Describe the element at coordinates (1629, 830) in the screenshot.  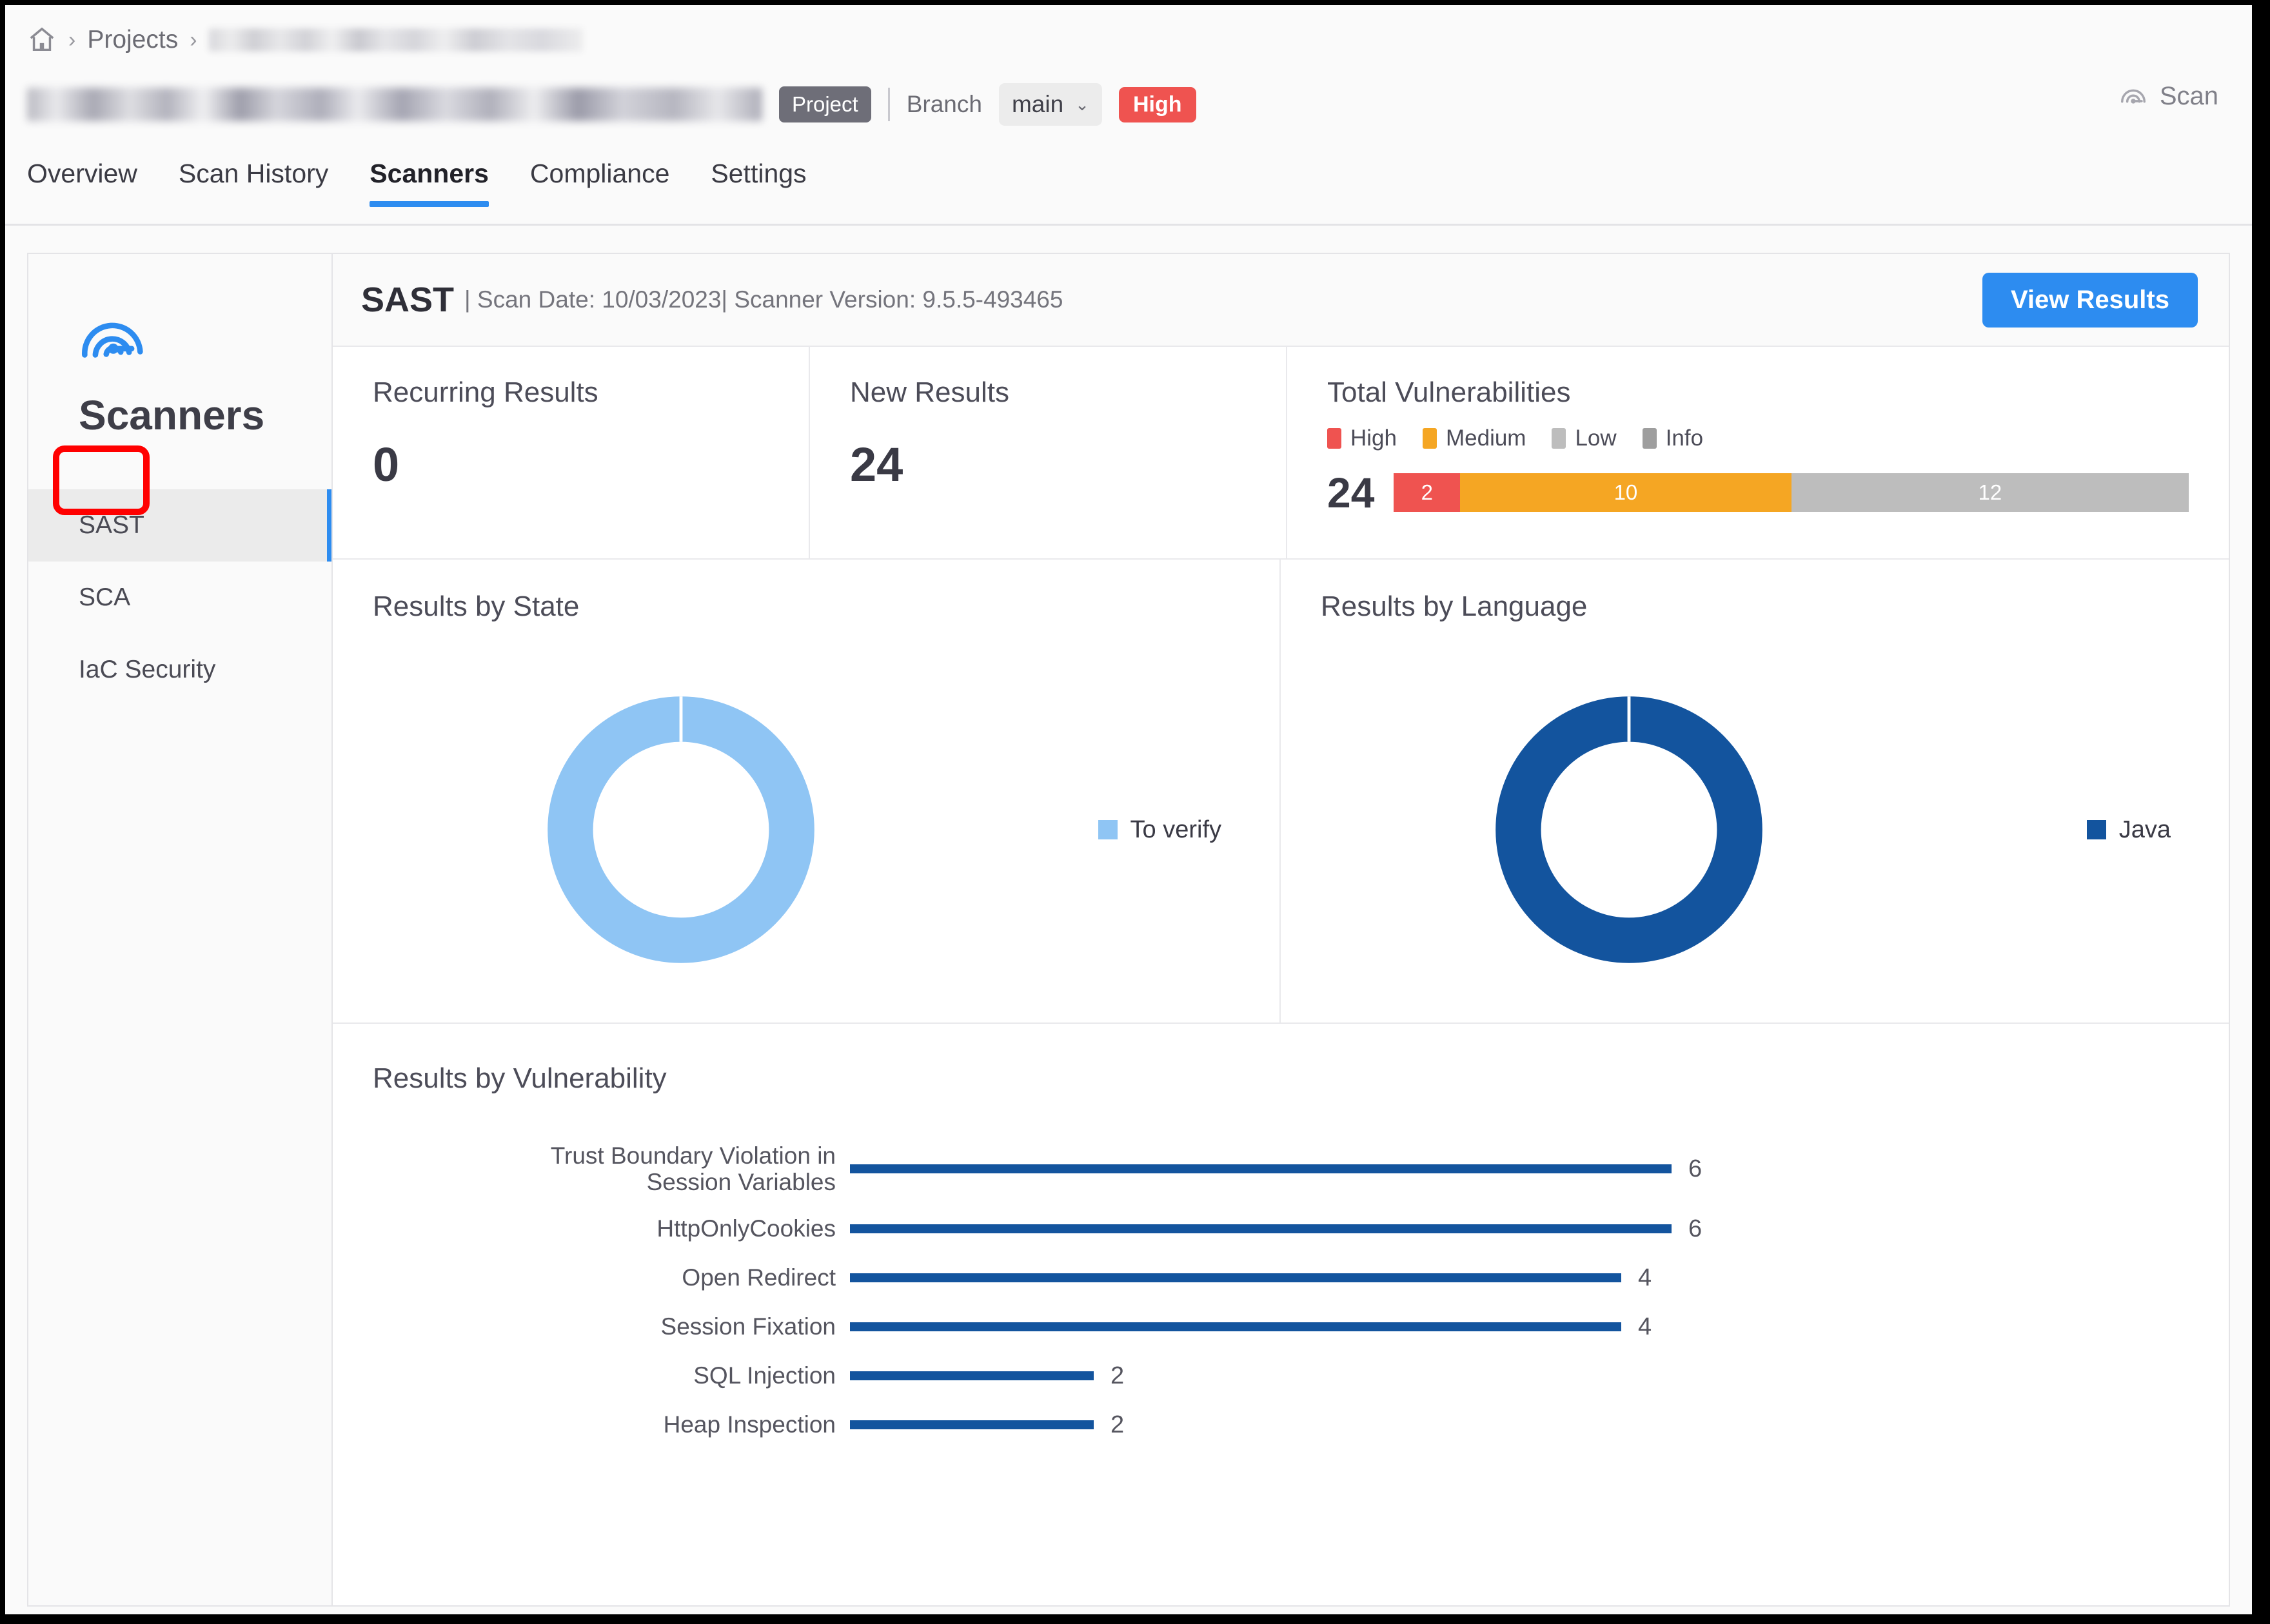
I see `results-by-language-donut` at that location.